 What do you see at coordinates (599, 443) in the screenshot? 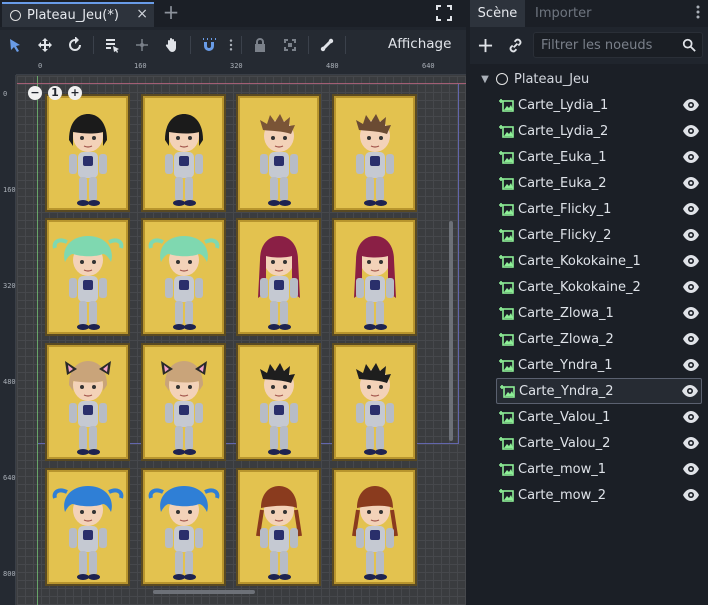
I see `tree-node: Carte_Valou_2` at bounding box center [599, 443].